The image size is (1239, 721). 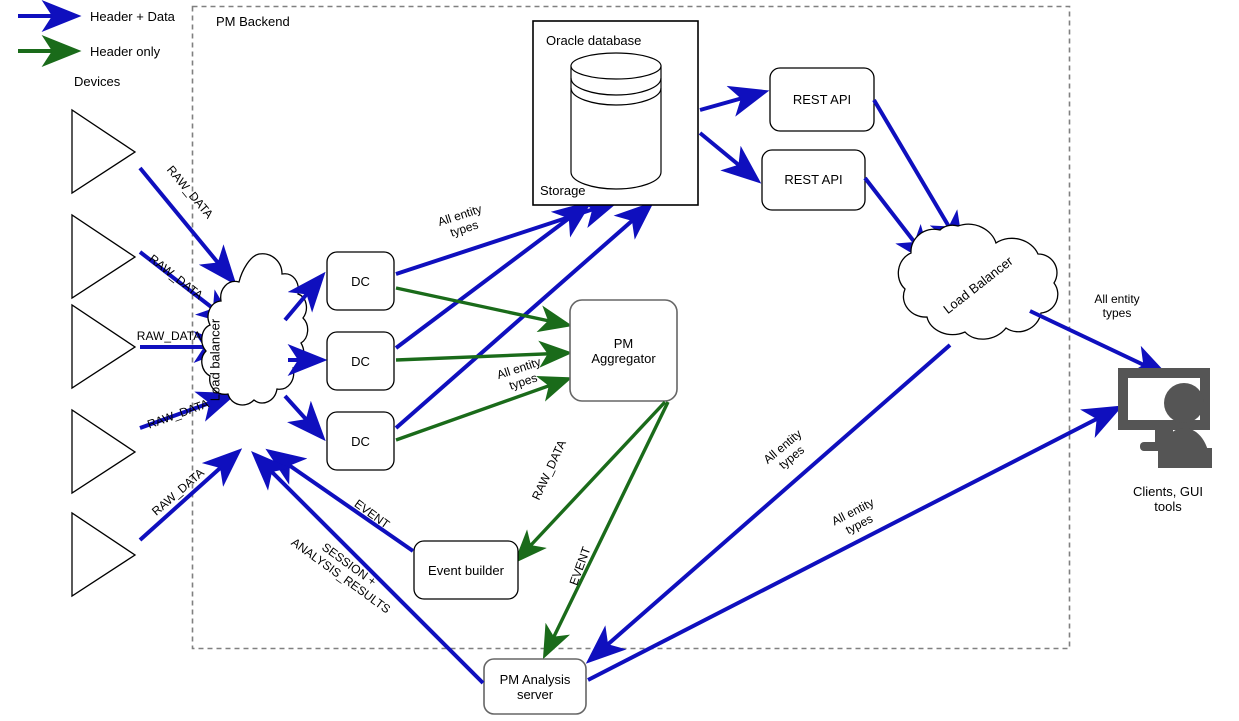 I want to click on database-cylinder-top, so click(x=616, y=66).